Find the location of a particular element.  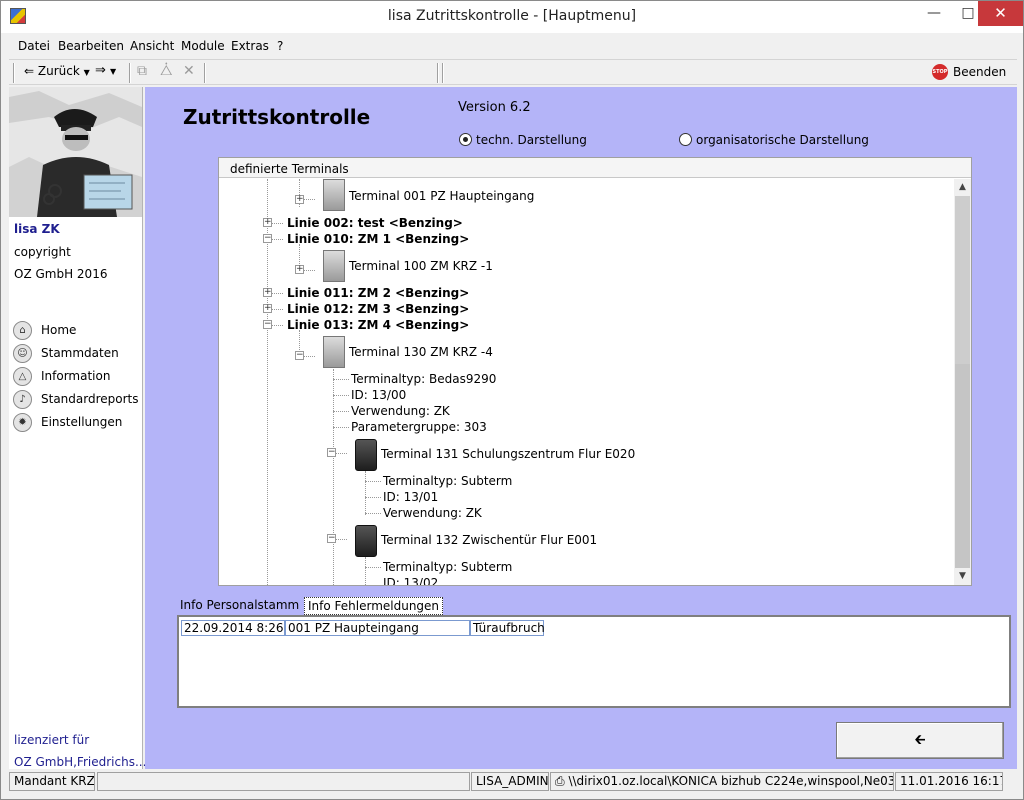

menu-ansicht: Ansicht is located at coordinates (152, 46).